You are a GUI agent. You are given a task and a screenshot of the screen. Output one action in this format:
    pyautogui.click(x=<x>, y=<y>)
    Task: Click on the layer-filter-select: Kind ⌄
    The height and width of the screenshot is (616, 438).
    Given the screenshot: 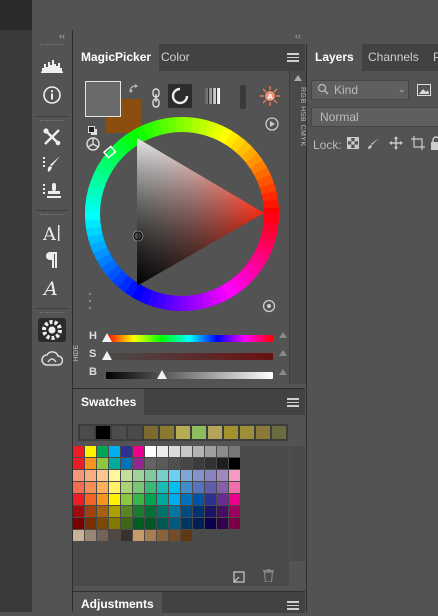 What is the action you would take?
    pyautogui.click(x=360, y=90)
    